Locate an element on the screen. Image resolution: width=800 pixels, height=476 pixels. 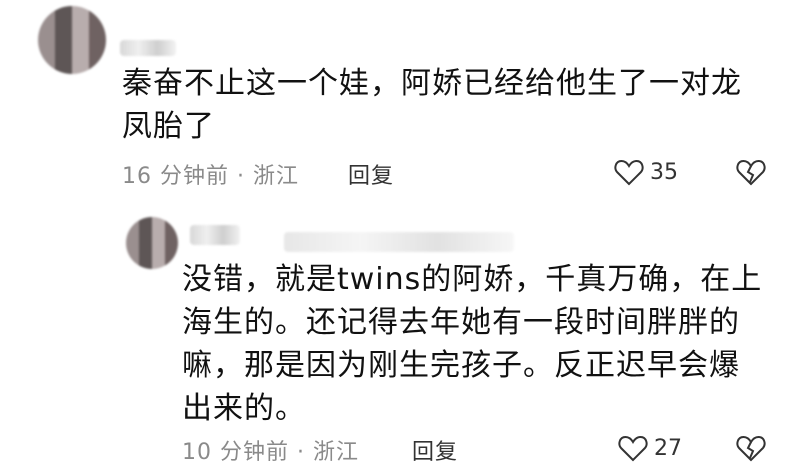
comment-text-line-4: 出来的。 is located at coordinates (244, 408).